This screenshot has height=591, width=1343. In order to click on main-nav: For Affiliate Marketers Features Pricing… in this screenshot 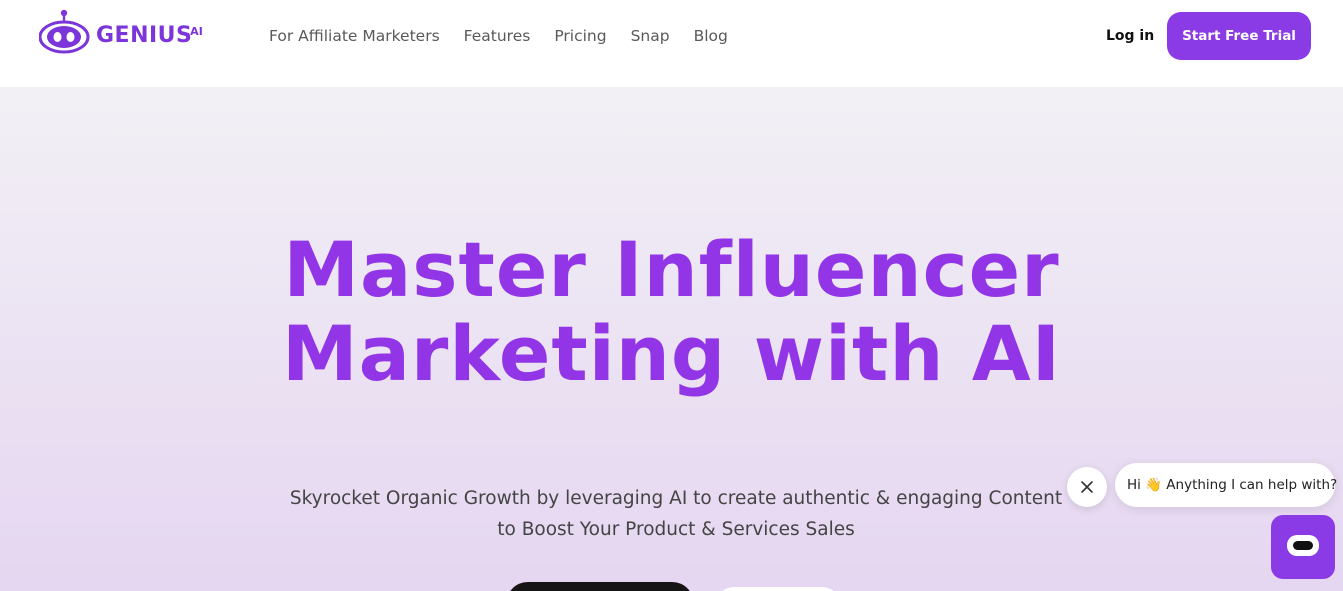, I will do `click(498, 36)`.